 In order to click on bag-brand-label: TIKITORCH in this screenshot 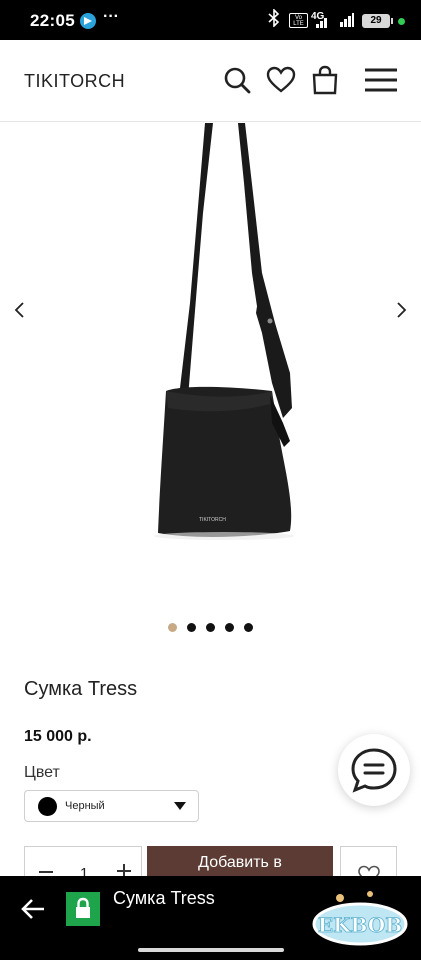, I will do `click(212, 520)`.